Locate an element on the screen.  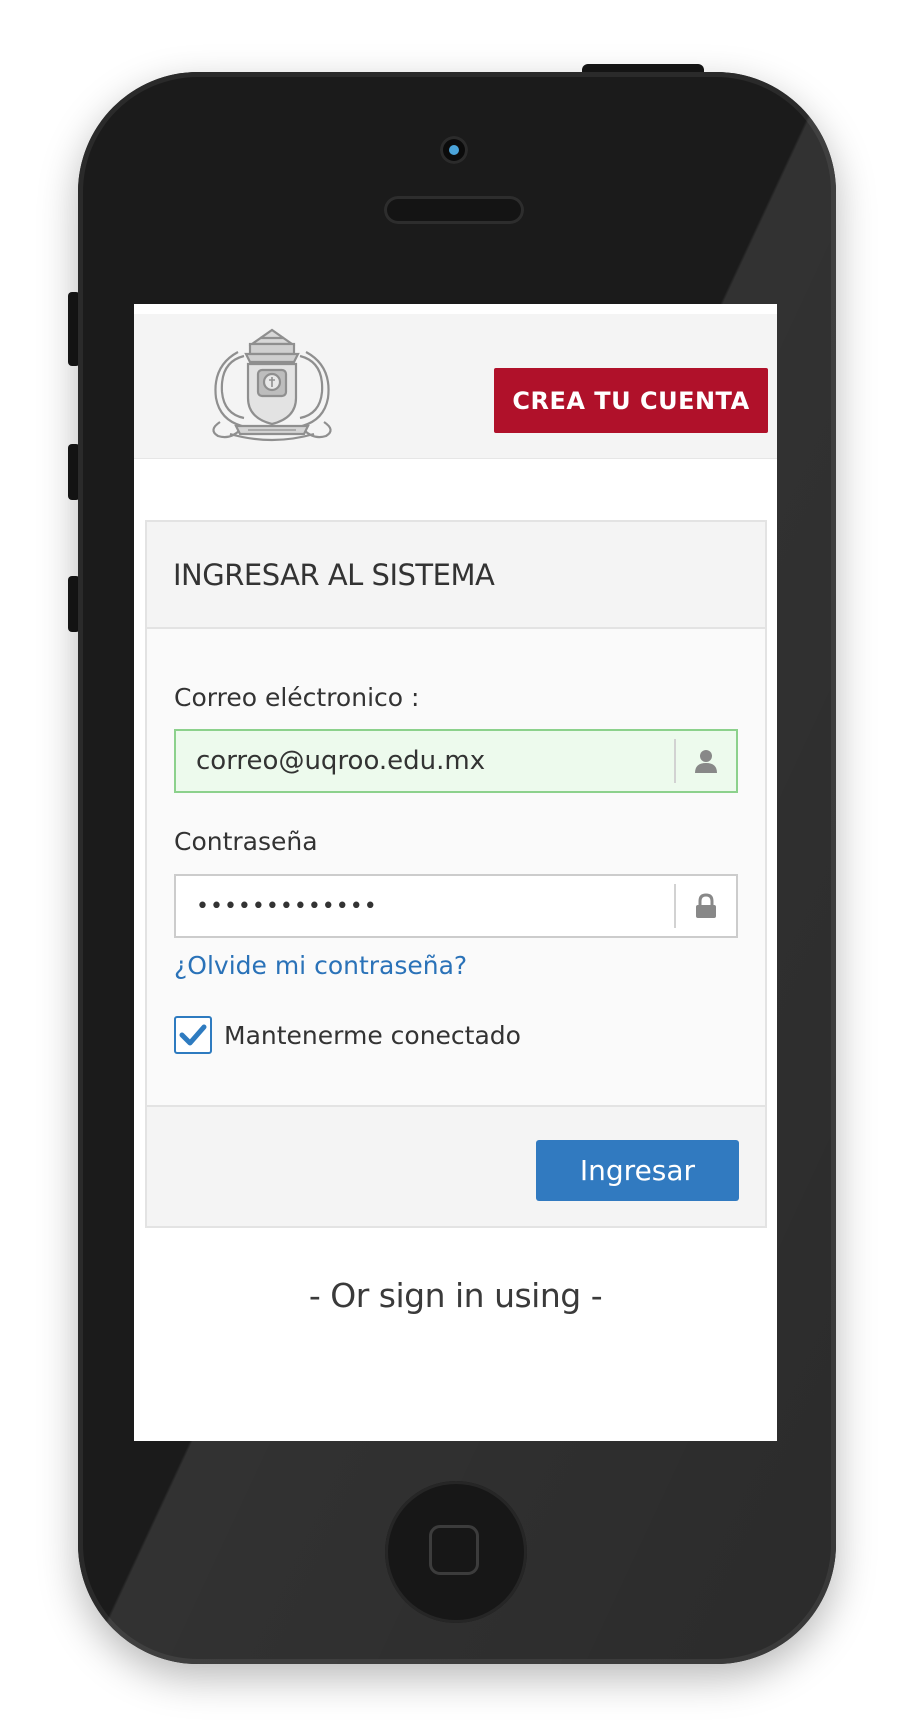
checkmark-icon is located at coordinates (193, 1035).